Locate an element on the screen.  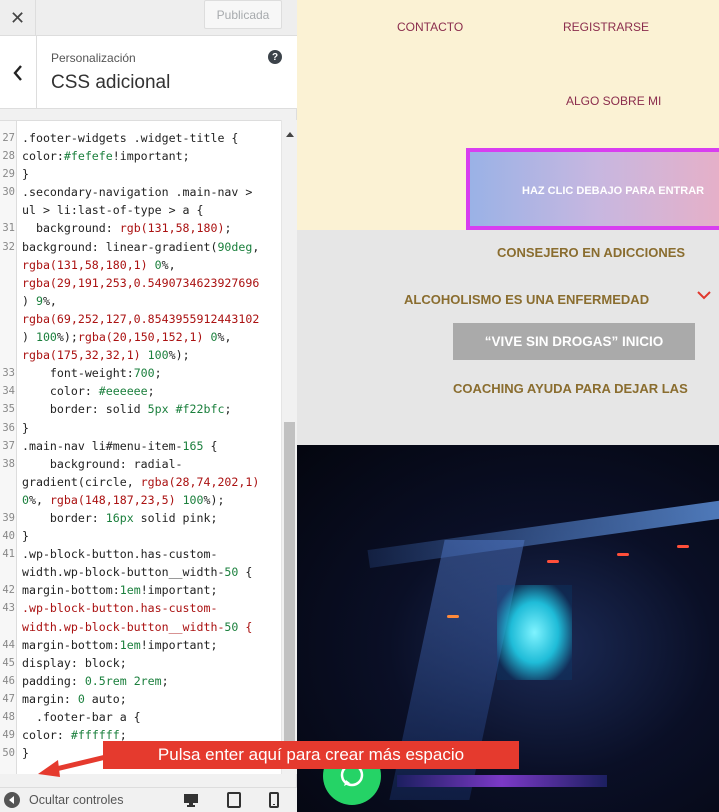
code-line: 37 .main-nav li#menu-item-165 { is located at coordinates (140, 446).